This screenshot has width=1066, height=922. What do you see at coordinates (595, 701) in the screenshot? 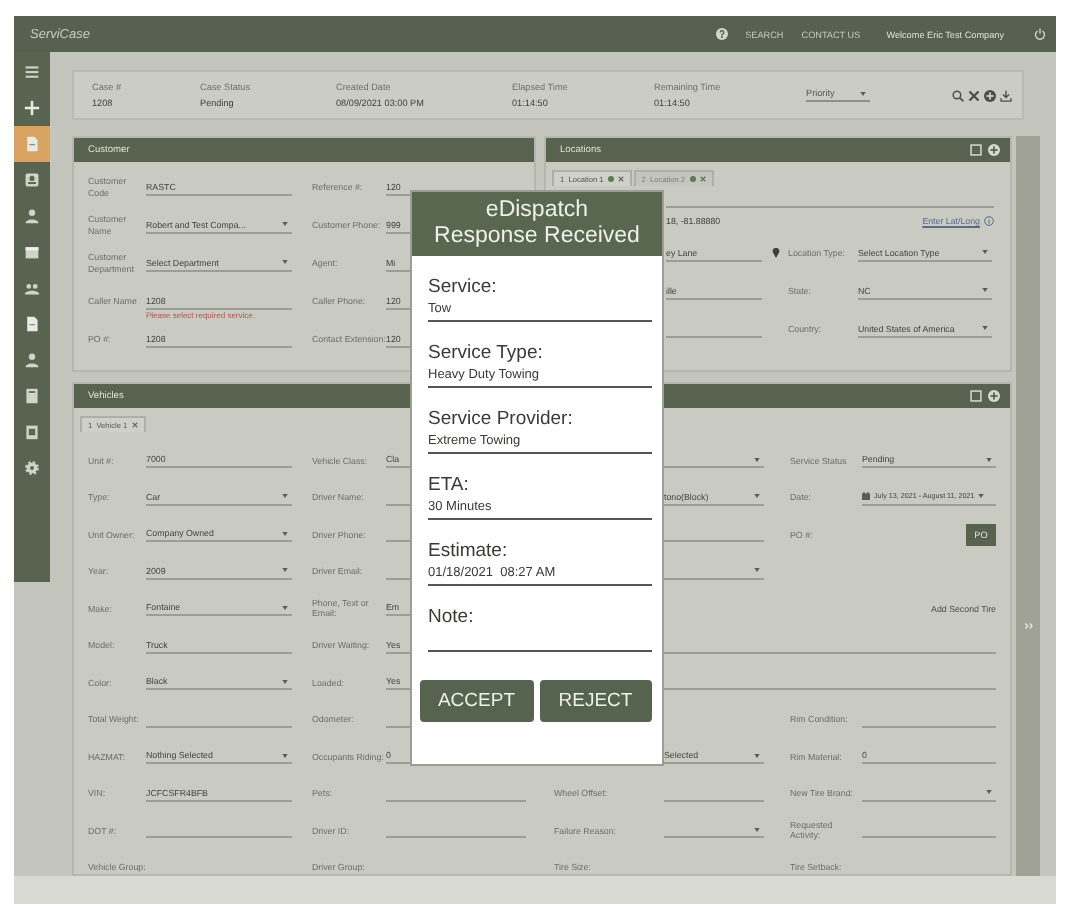
I see `reject-button: REJECT` at bounding box center [595, 701].